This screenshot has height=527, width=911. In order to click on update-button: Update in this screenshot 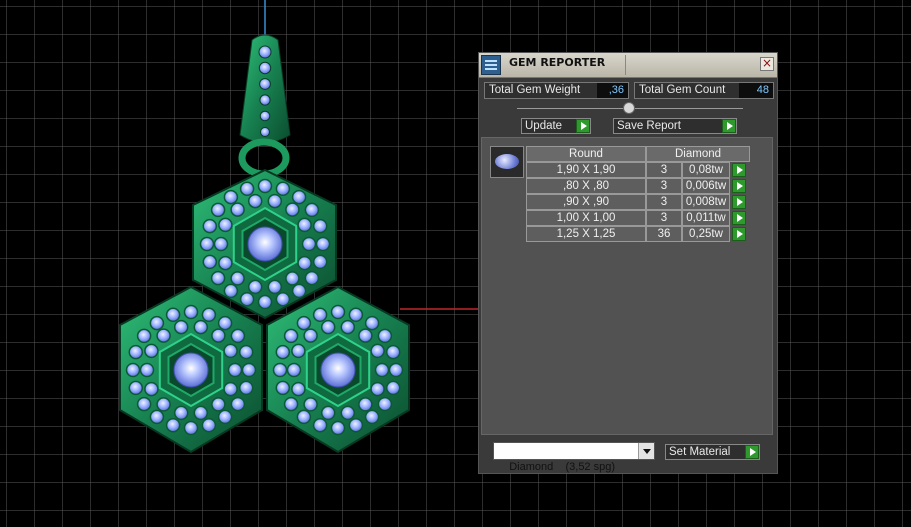, I will do `click(556, 126)`.